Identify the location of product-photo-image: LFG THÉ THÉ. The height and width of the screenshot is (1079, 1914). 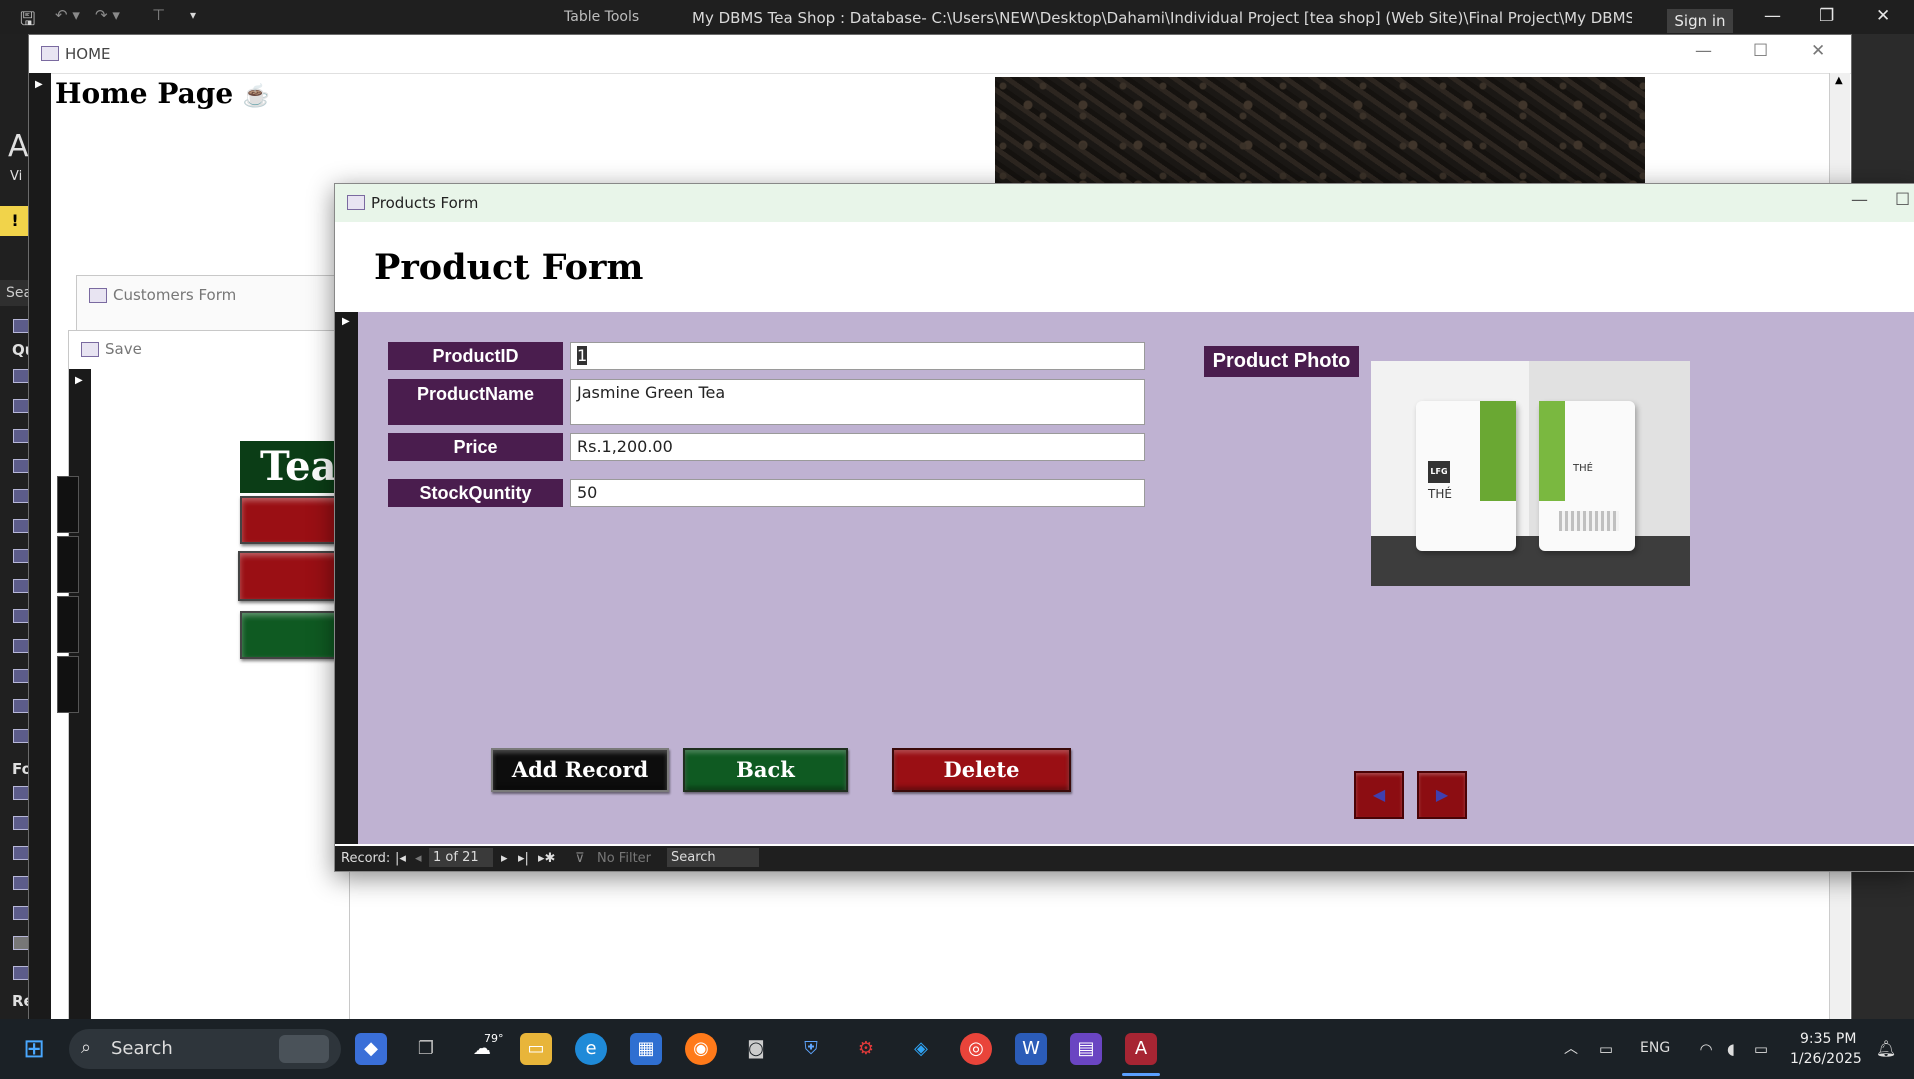
(1530, 473).